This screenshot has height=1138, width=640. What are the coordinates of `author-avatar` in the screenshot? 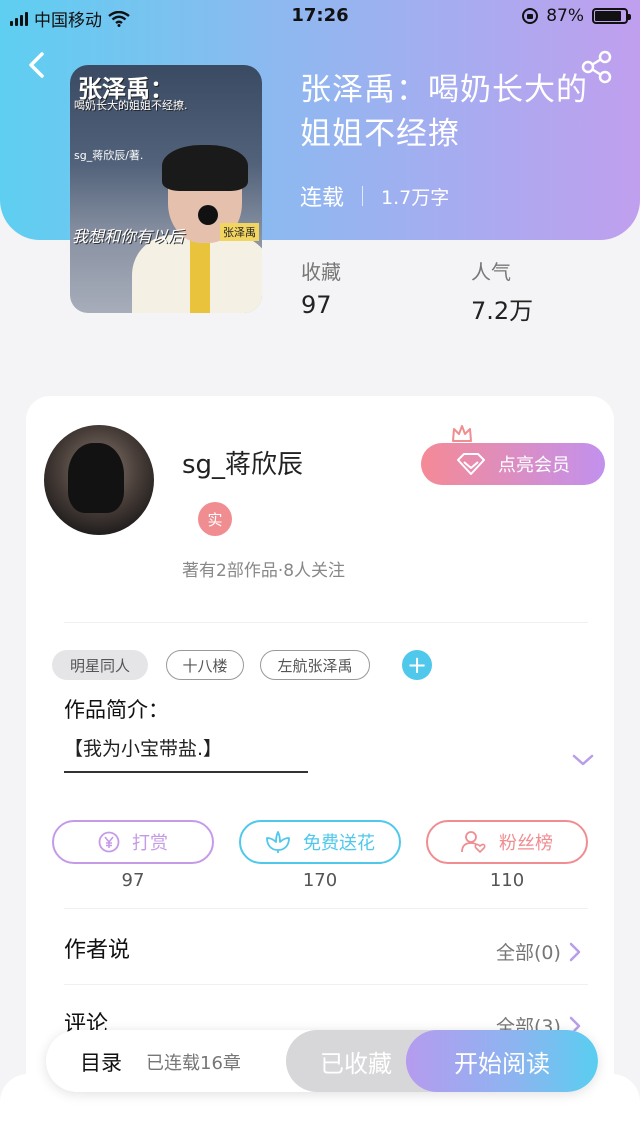 It's located at (99, 480).